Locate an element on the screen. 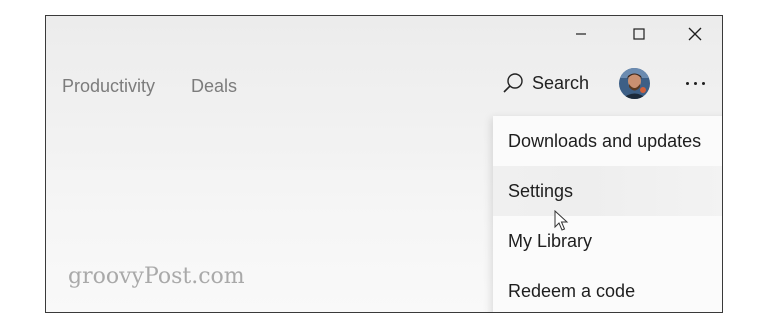 Image resolution: width=770 pixels, height=330 pixels. menu-item-downloads-and-updates: Downloads and updates is located at coordinates (607, 141).